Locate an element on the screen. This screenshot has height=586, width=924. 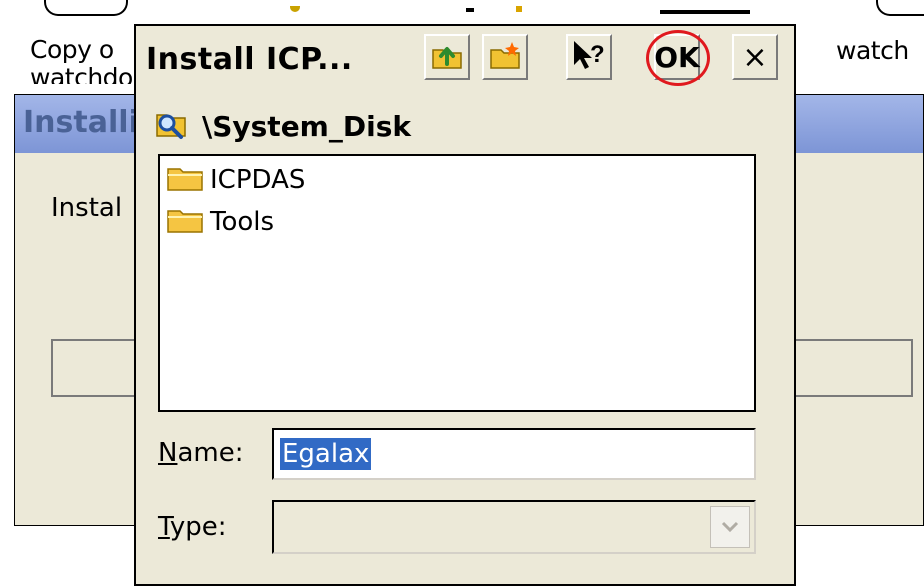
up-folder-button is located at coordinates (447, 57).